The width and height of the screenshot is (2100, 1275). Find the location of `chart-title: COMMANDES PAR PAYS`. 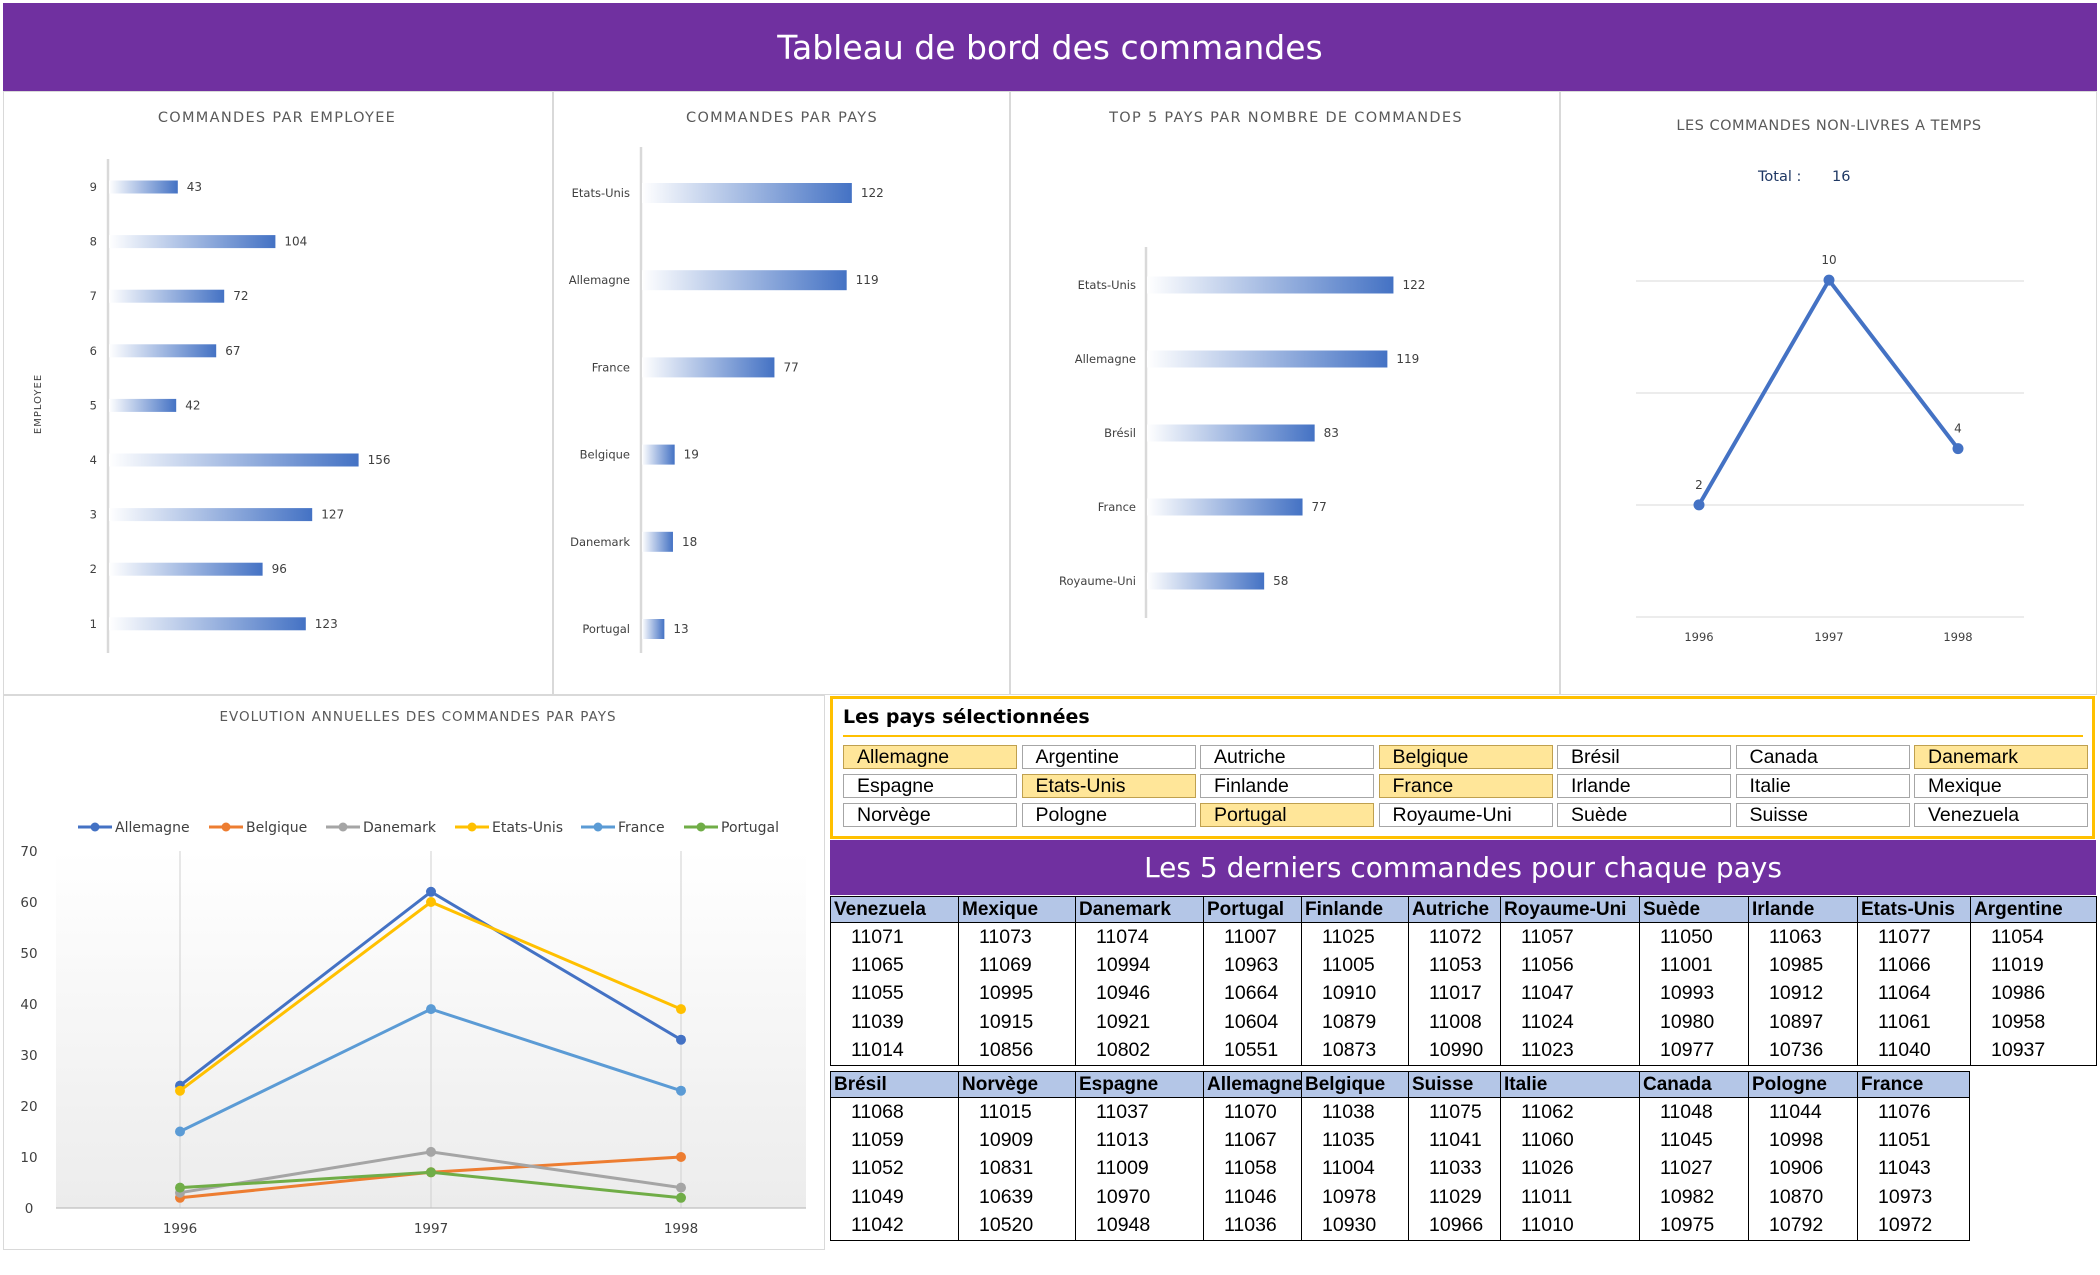

chart-title: COMMANDES PAR PAYS is located at coordinates (782, 118).